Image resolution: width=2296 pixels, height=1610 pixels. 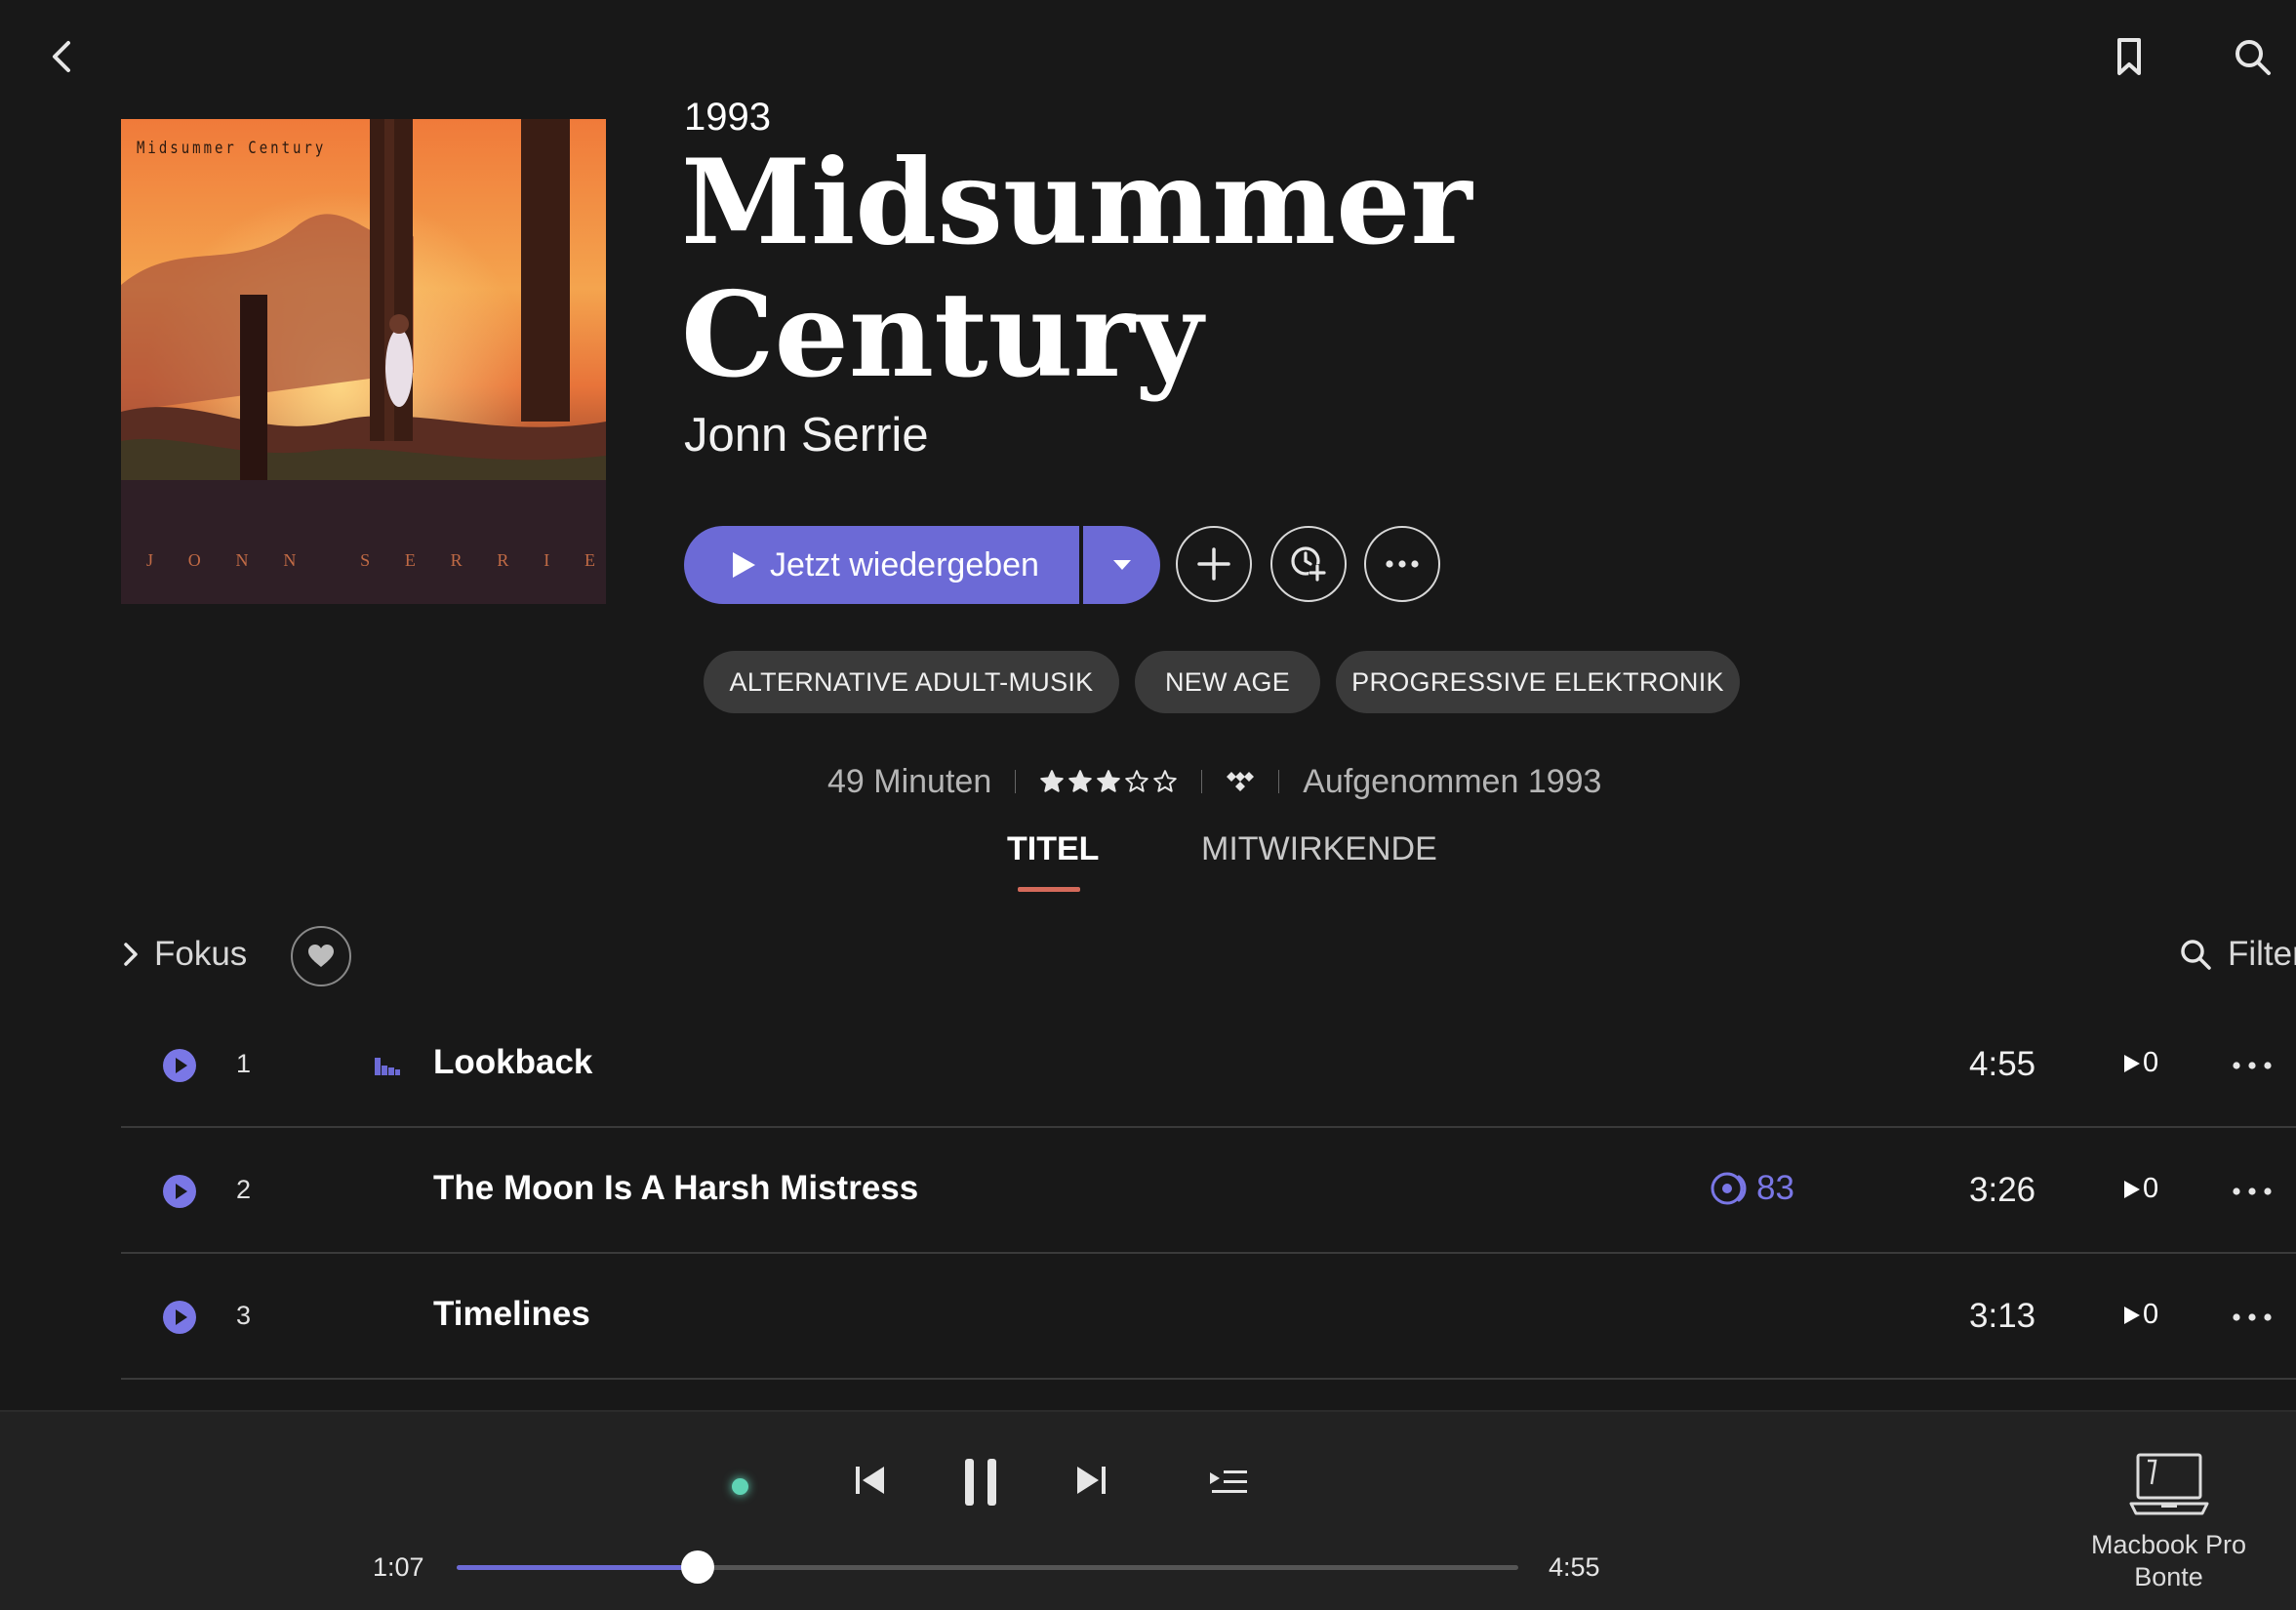 I want to click on filter-button: Filter, so click(x=2238, y=954).